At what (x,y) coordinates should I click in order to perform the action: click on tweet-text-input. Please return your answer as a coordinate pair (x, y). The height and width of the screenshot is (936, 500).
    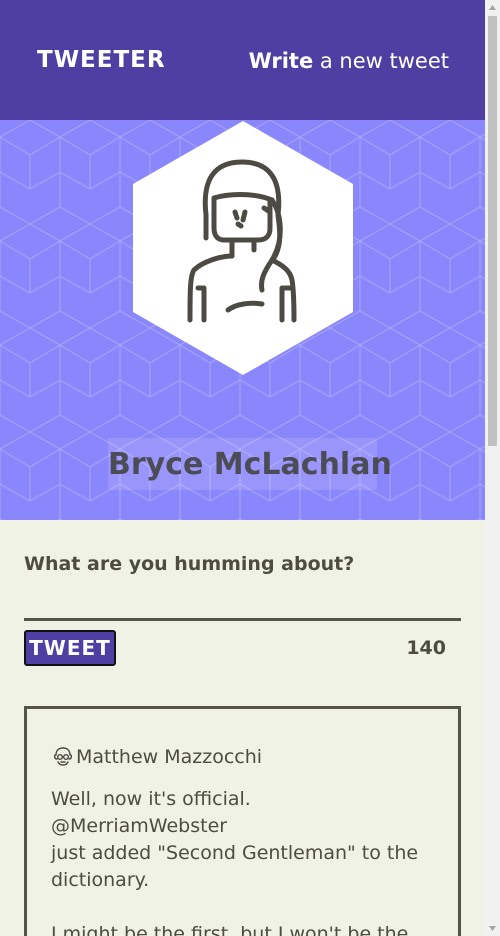
    Looking at the image, I should click on (242, 602).